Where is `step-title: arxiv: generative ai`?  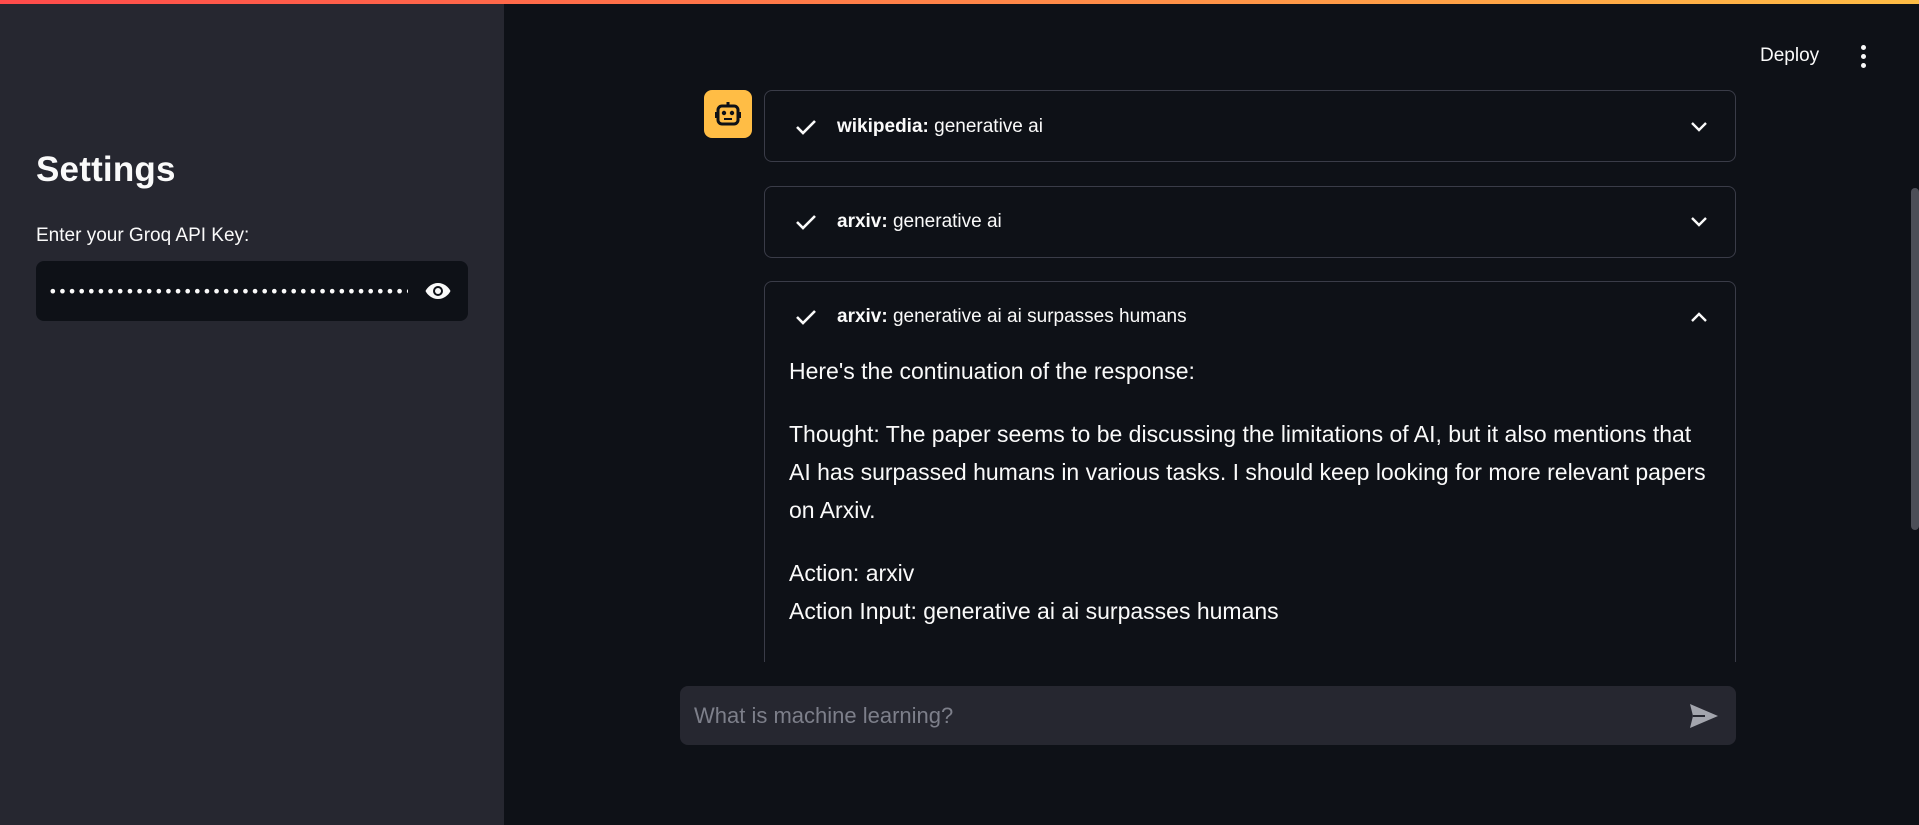
step-title: arxiv: generative ai is located at coordinates (1262, 222).